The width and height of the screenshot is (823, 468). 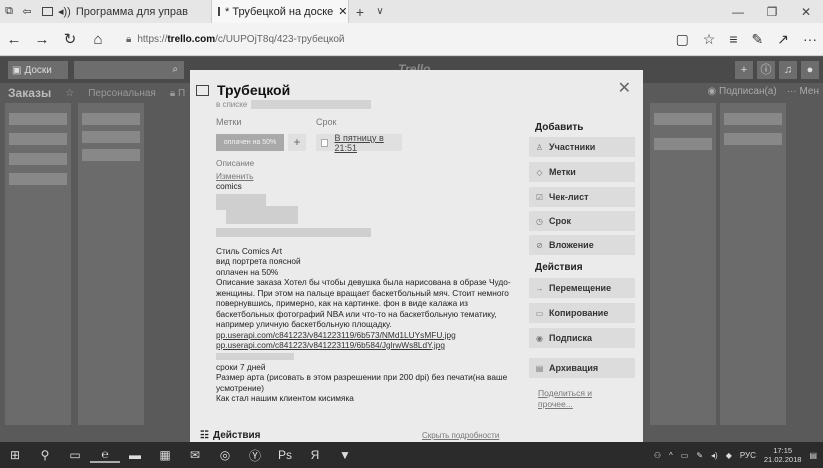 I want to click on hub-icon: ≡, so click(x=733, y=39).